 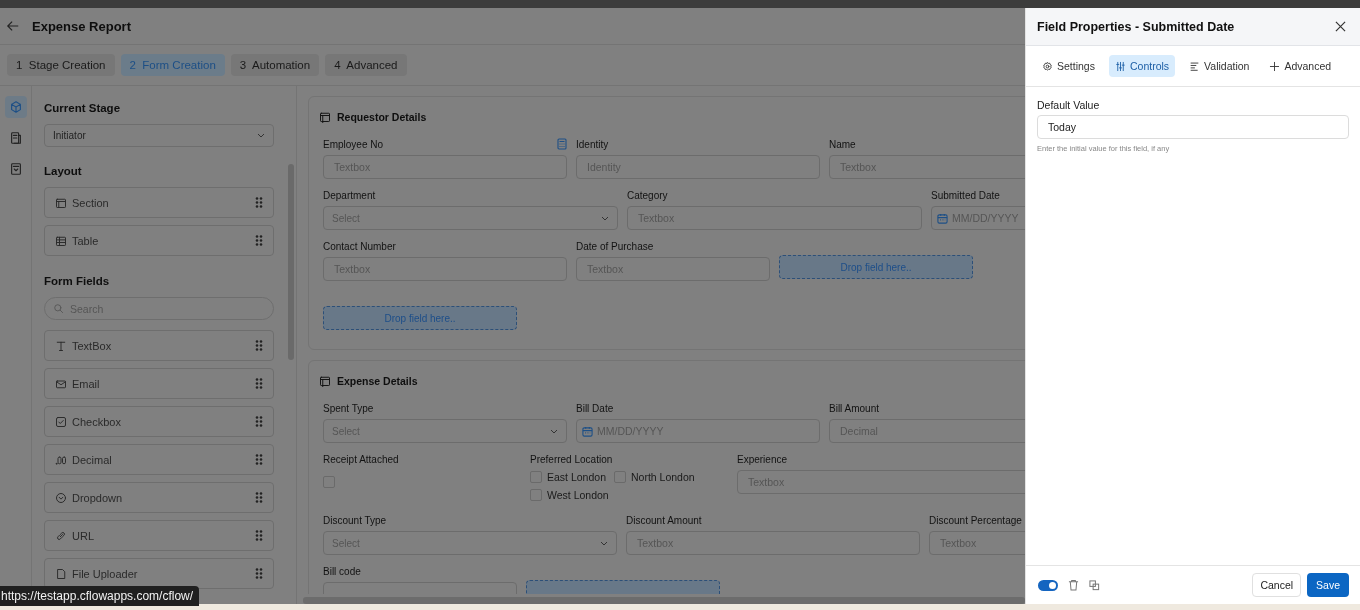 What do you see at coordinates (1328, 585) in the screenshot?
I see `save-button: Save` at bounding box center [1328, 585].